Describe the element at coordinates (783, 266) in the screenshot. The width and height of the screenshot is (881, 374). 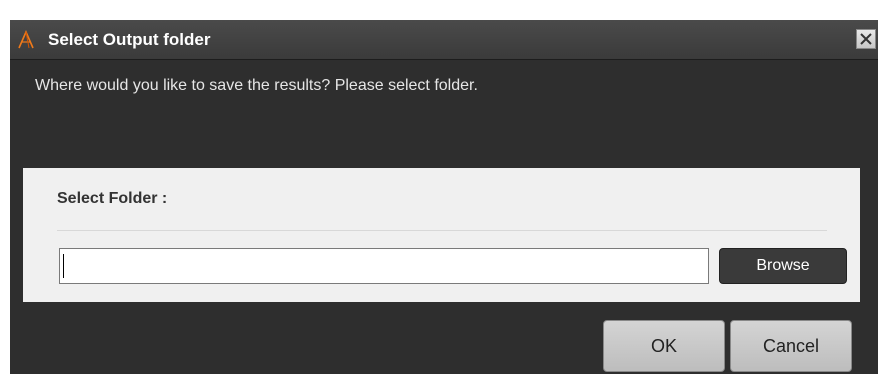
I see `browse-button: Browse` at that location.